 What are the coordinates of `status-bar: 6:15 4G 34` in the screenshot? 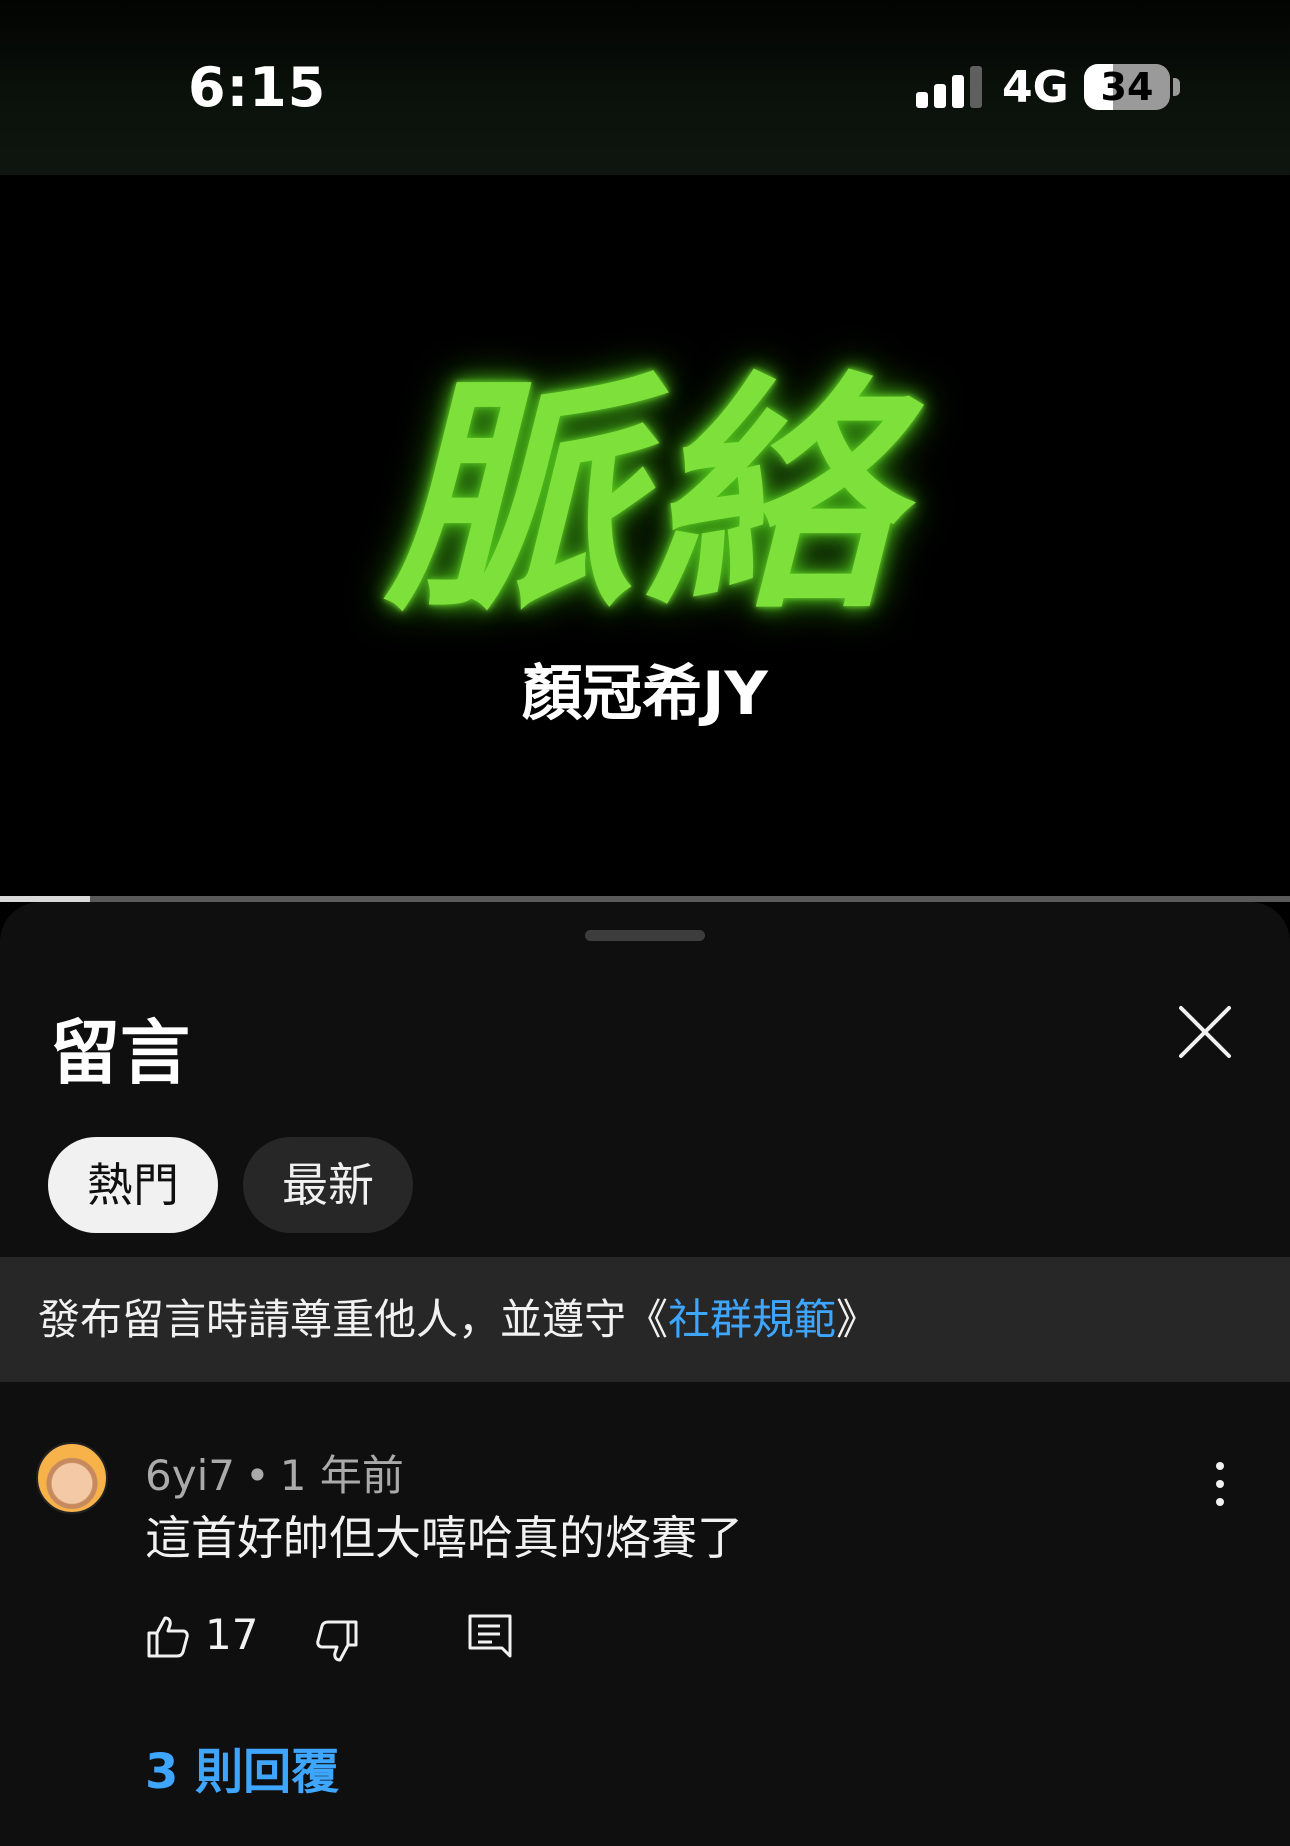 It's located at (645, 87).